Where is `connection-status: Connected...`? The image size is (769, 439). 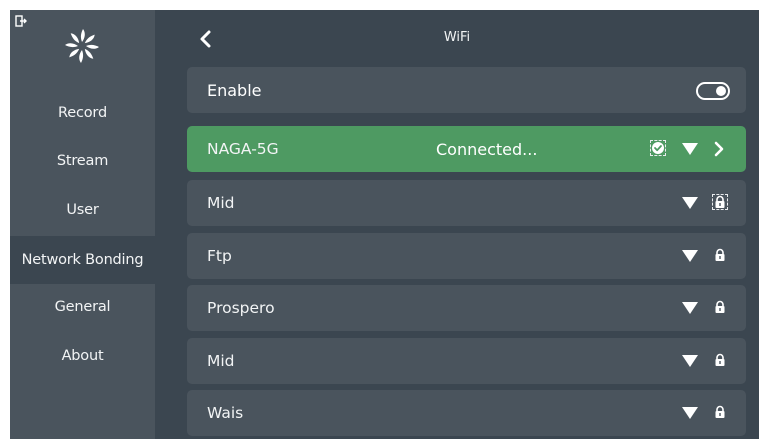 connection-status: Connected... is located at coordinates (487, 149).